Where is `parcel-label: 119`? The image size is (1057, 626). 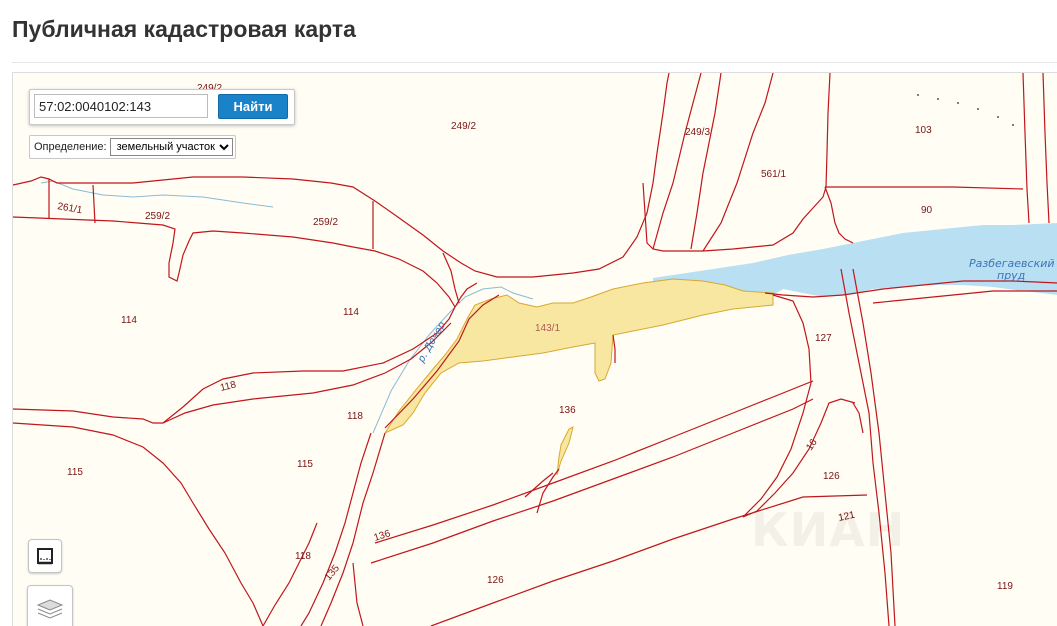
parcel-label: 119 is located at coordinates (1005, 586).